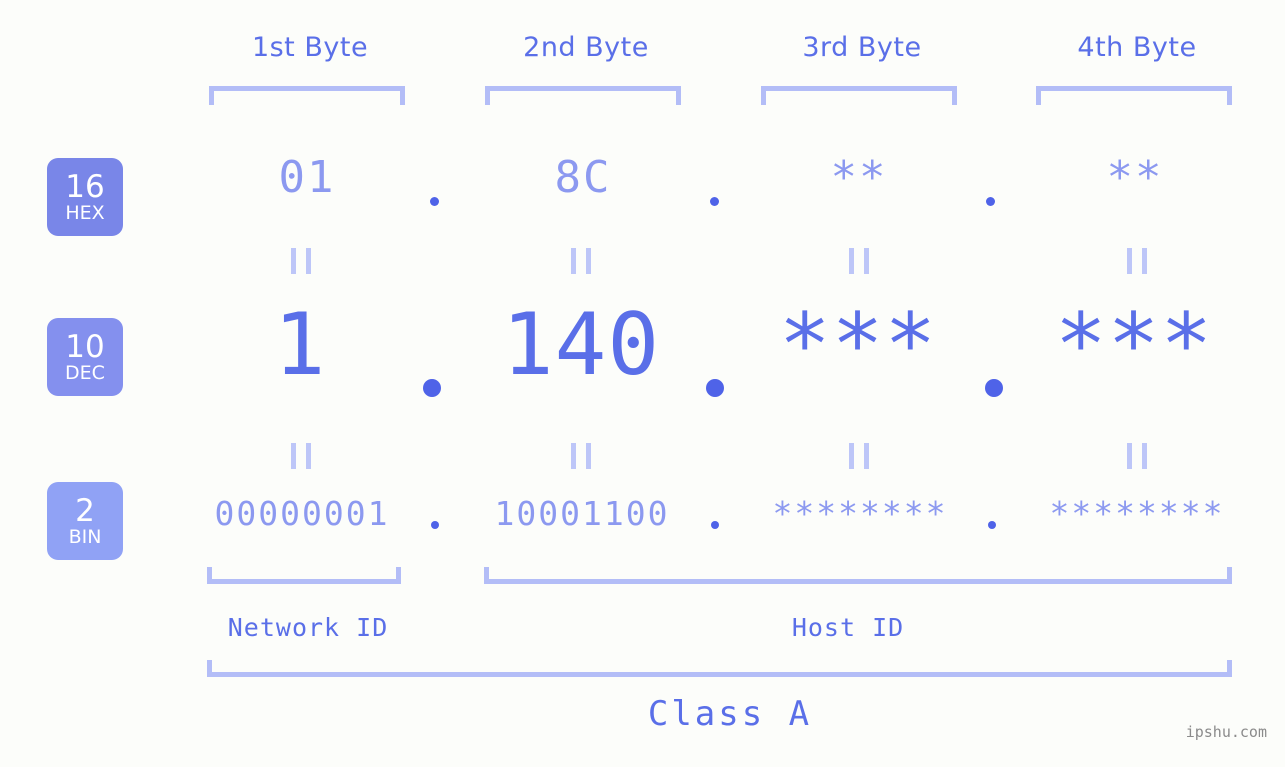 The image size is (1285, 767). I want to click on byte-header-1: 1st Byte, so click(310, 47).